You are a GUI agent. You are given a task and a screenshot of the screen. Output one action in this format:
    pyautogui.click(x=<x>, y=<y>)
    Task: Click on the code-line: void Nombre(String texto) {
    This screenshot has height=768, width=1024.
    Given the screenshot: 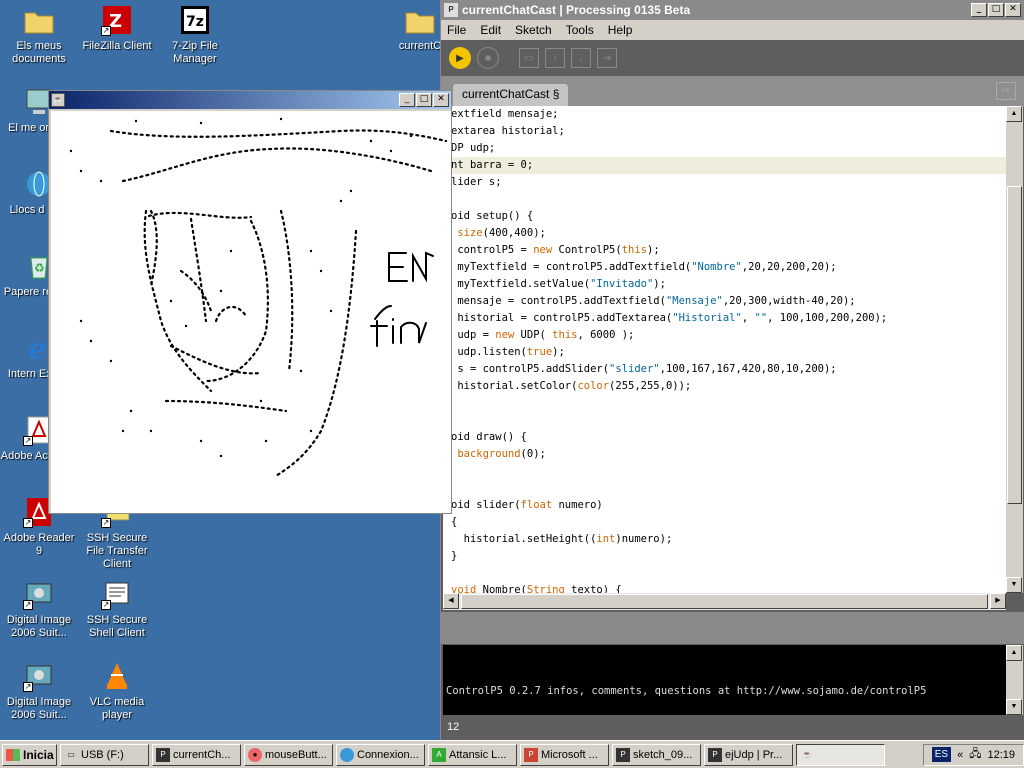 What is the action you would take?
    pyautogui.click(x=536, y=588)
    